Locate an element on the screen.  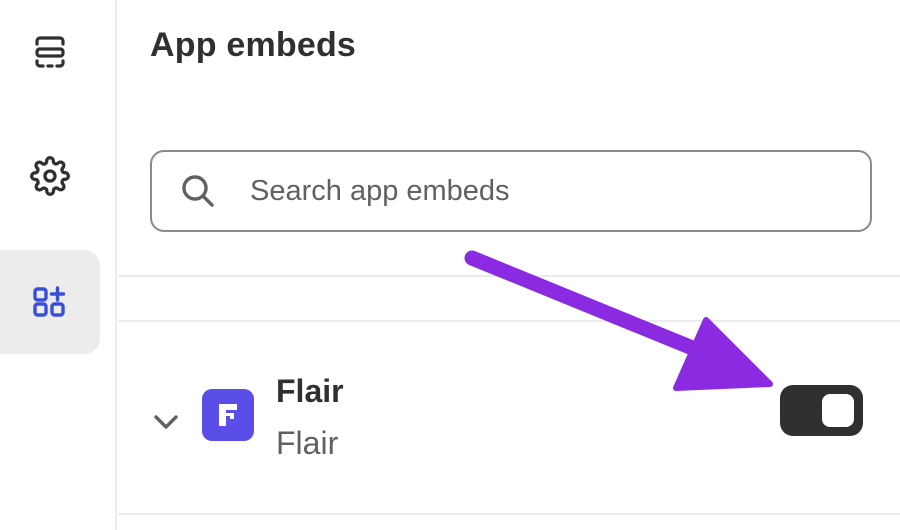
search-input is located at coordinates (530, 191).